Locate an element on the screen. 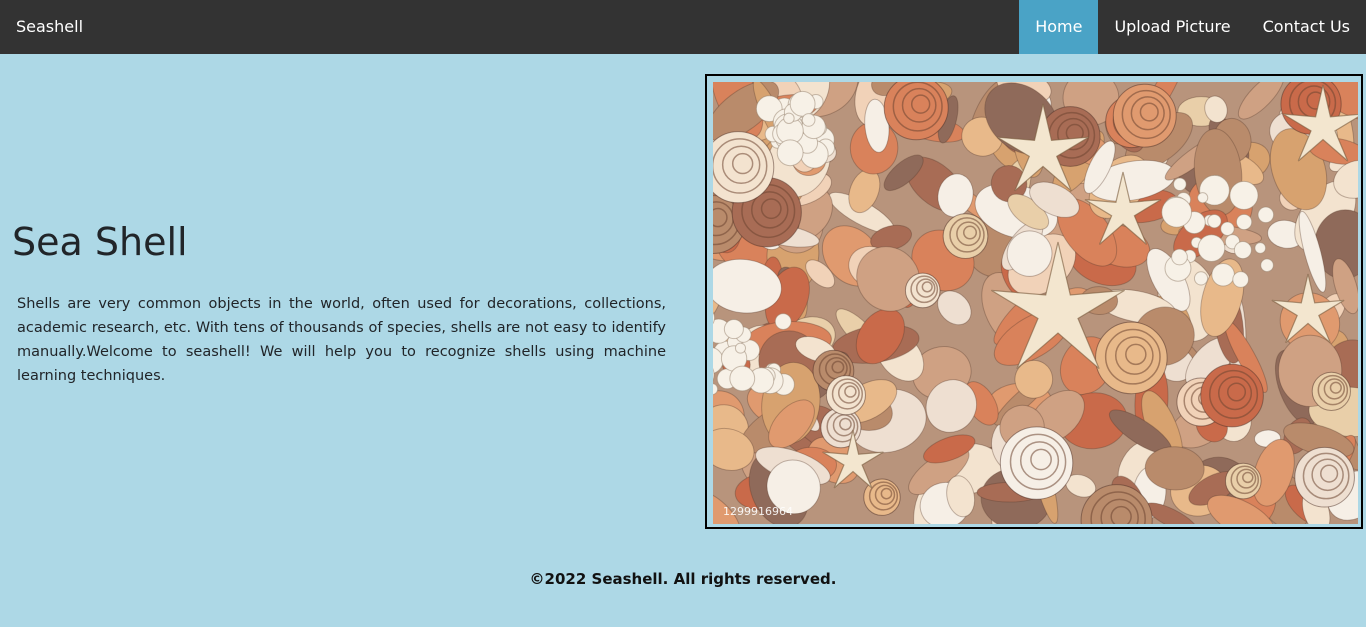 This screenshot has width=1366, height=627. nav-link-contact-us: Contact Us is located at coordinates (1306, 27).